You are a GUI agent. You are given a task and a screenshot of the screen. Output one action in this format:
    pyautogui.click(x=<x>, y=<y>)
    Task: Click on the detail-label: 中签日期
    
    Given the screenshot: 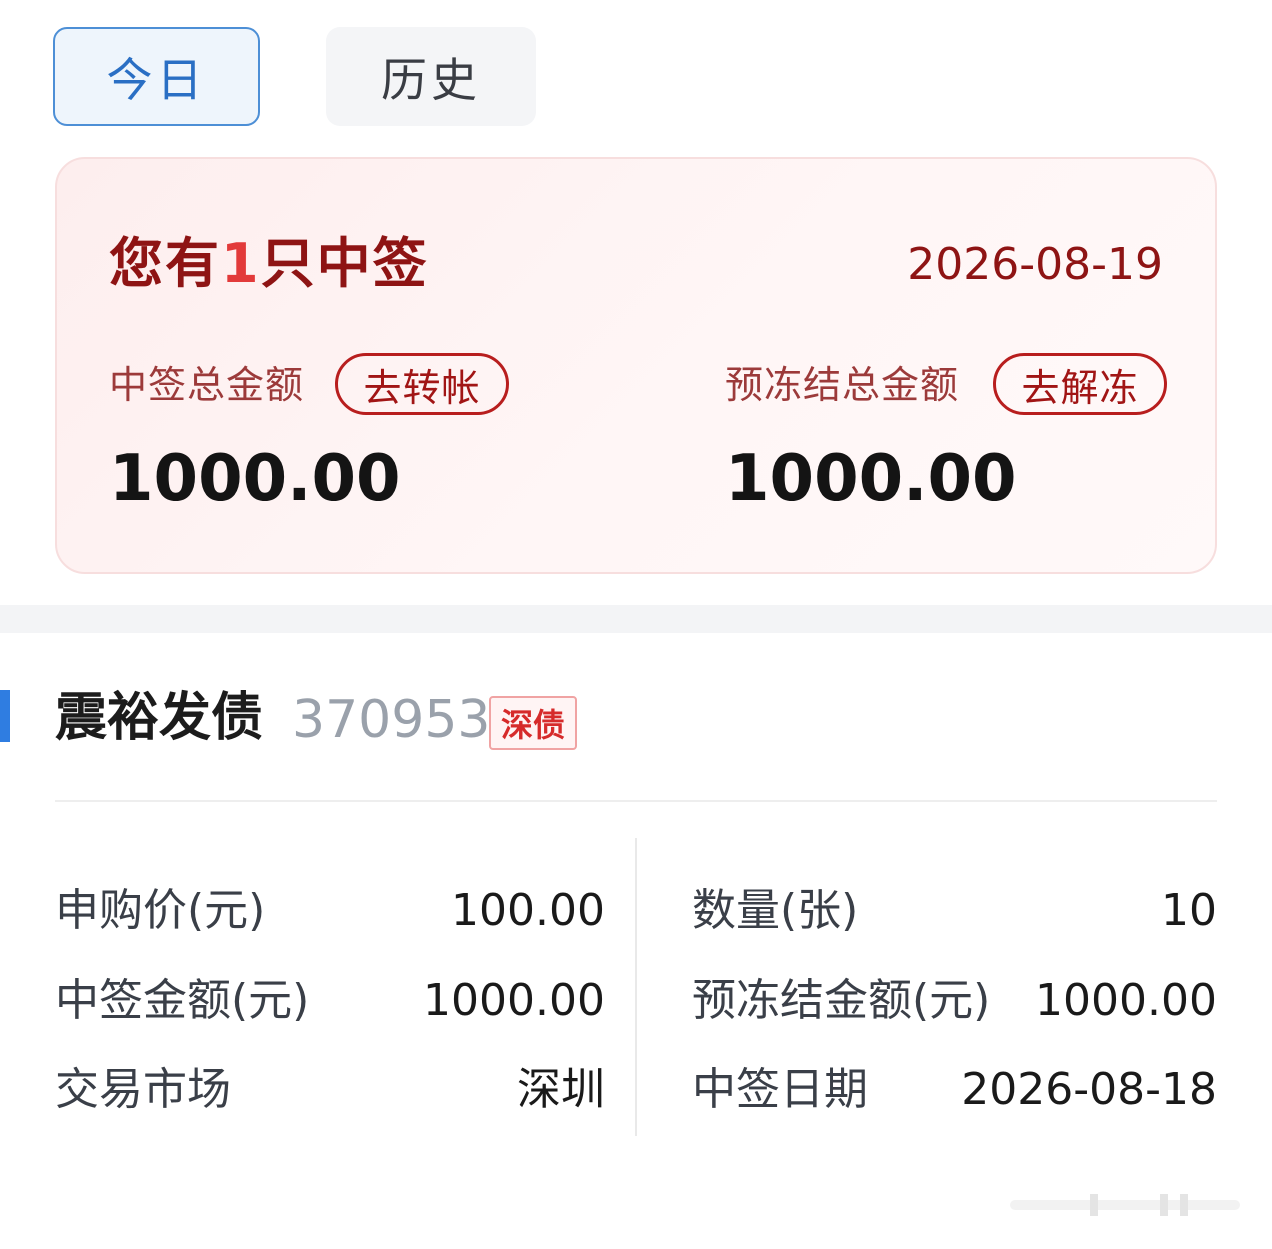 What is the action you would take?
    pyautogui.click(x=780, y=1089)
    